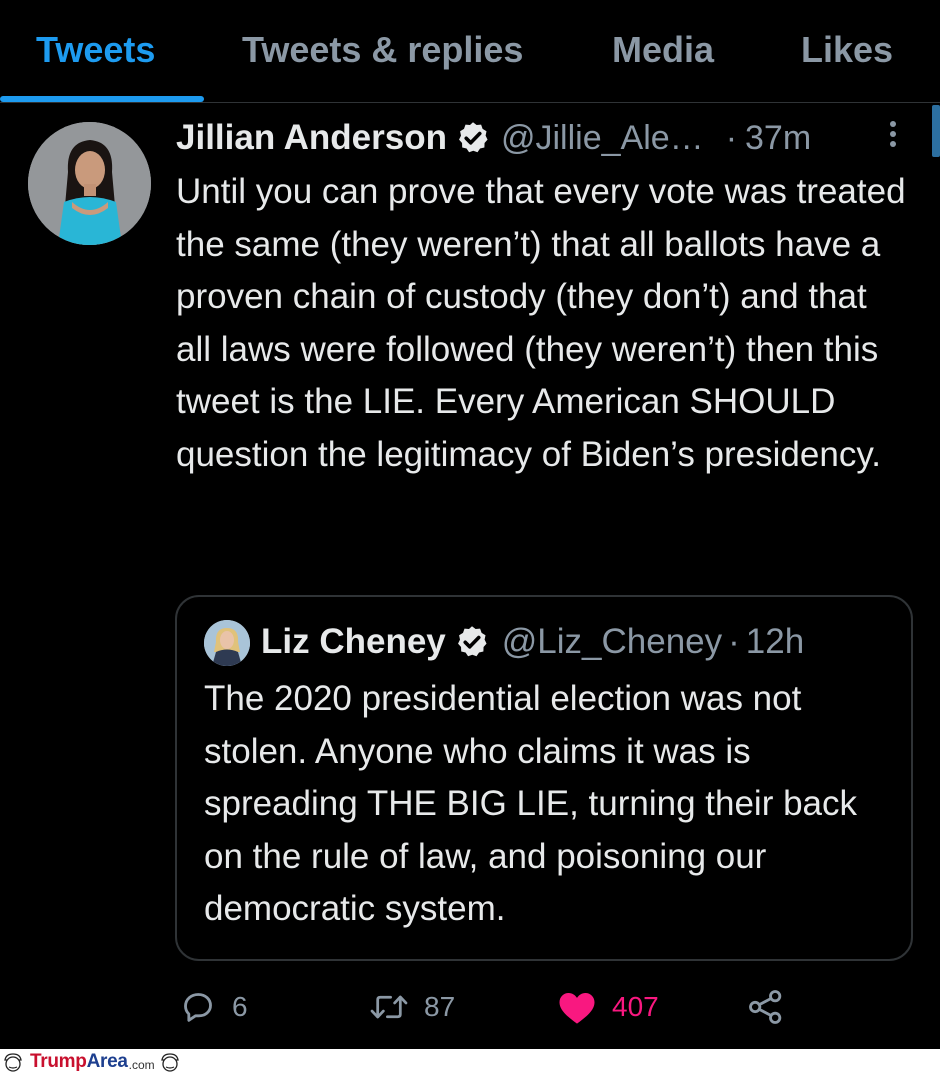  What do you see at coordinates (198, 1007) in the screenshot?
I see `reply-icon` at bounding box center [198, 1007].